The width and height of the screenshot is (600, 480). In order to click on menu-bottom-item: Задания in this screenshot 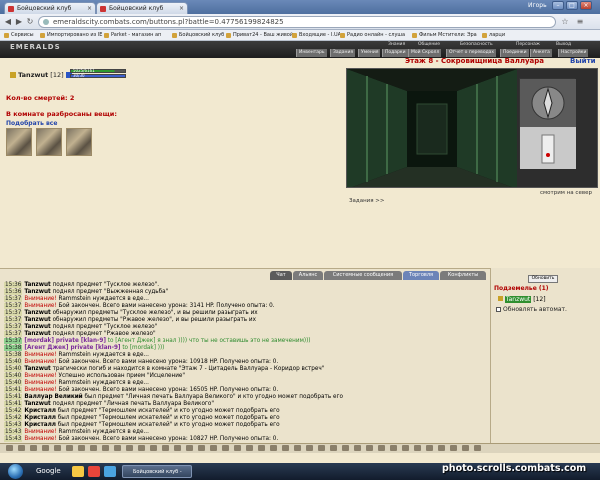, I will do `click(343, 53)`.